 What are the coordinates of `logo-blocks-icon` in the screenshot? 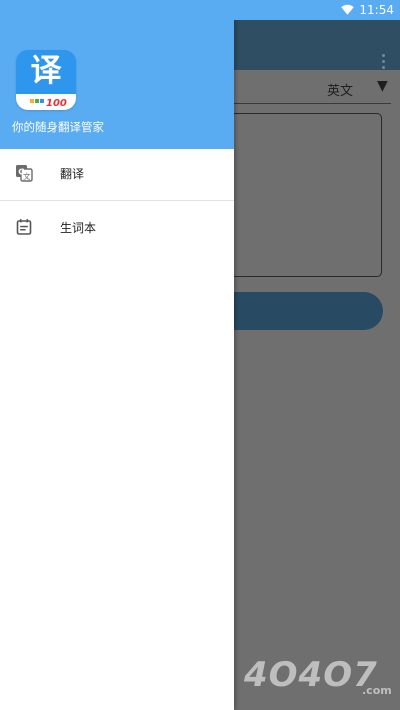 It's located at (37, 97).